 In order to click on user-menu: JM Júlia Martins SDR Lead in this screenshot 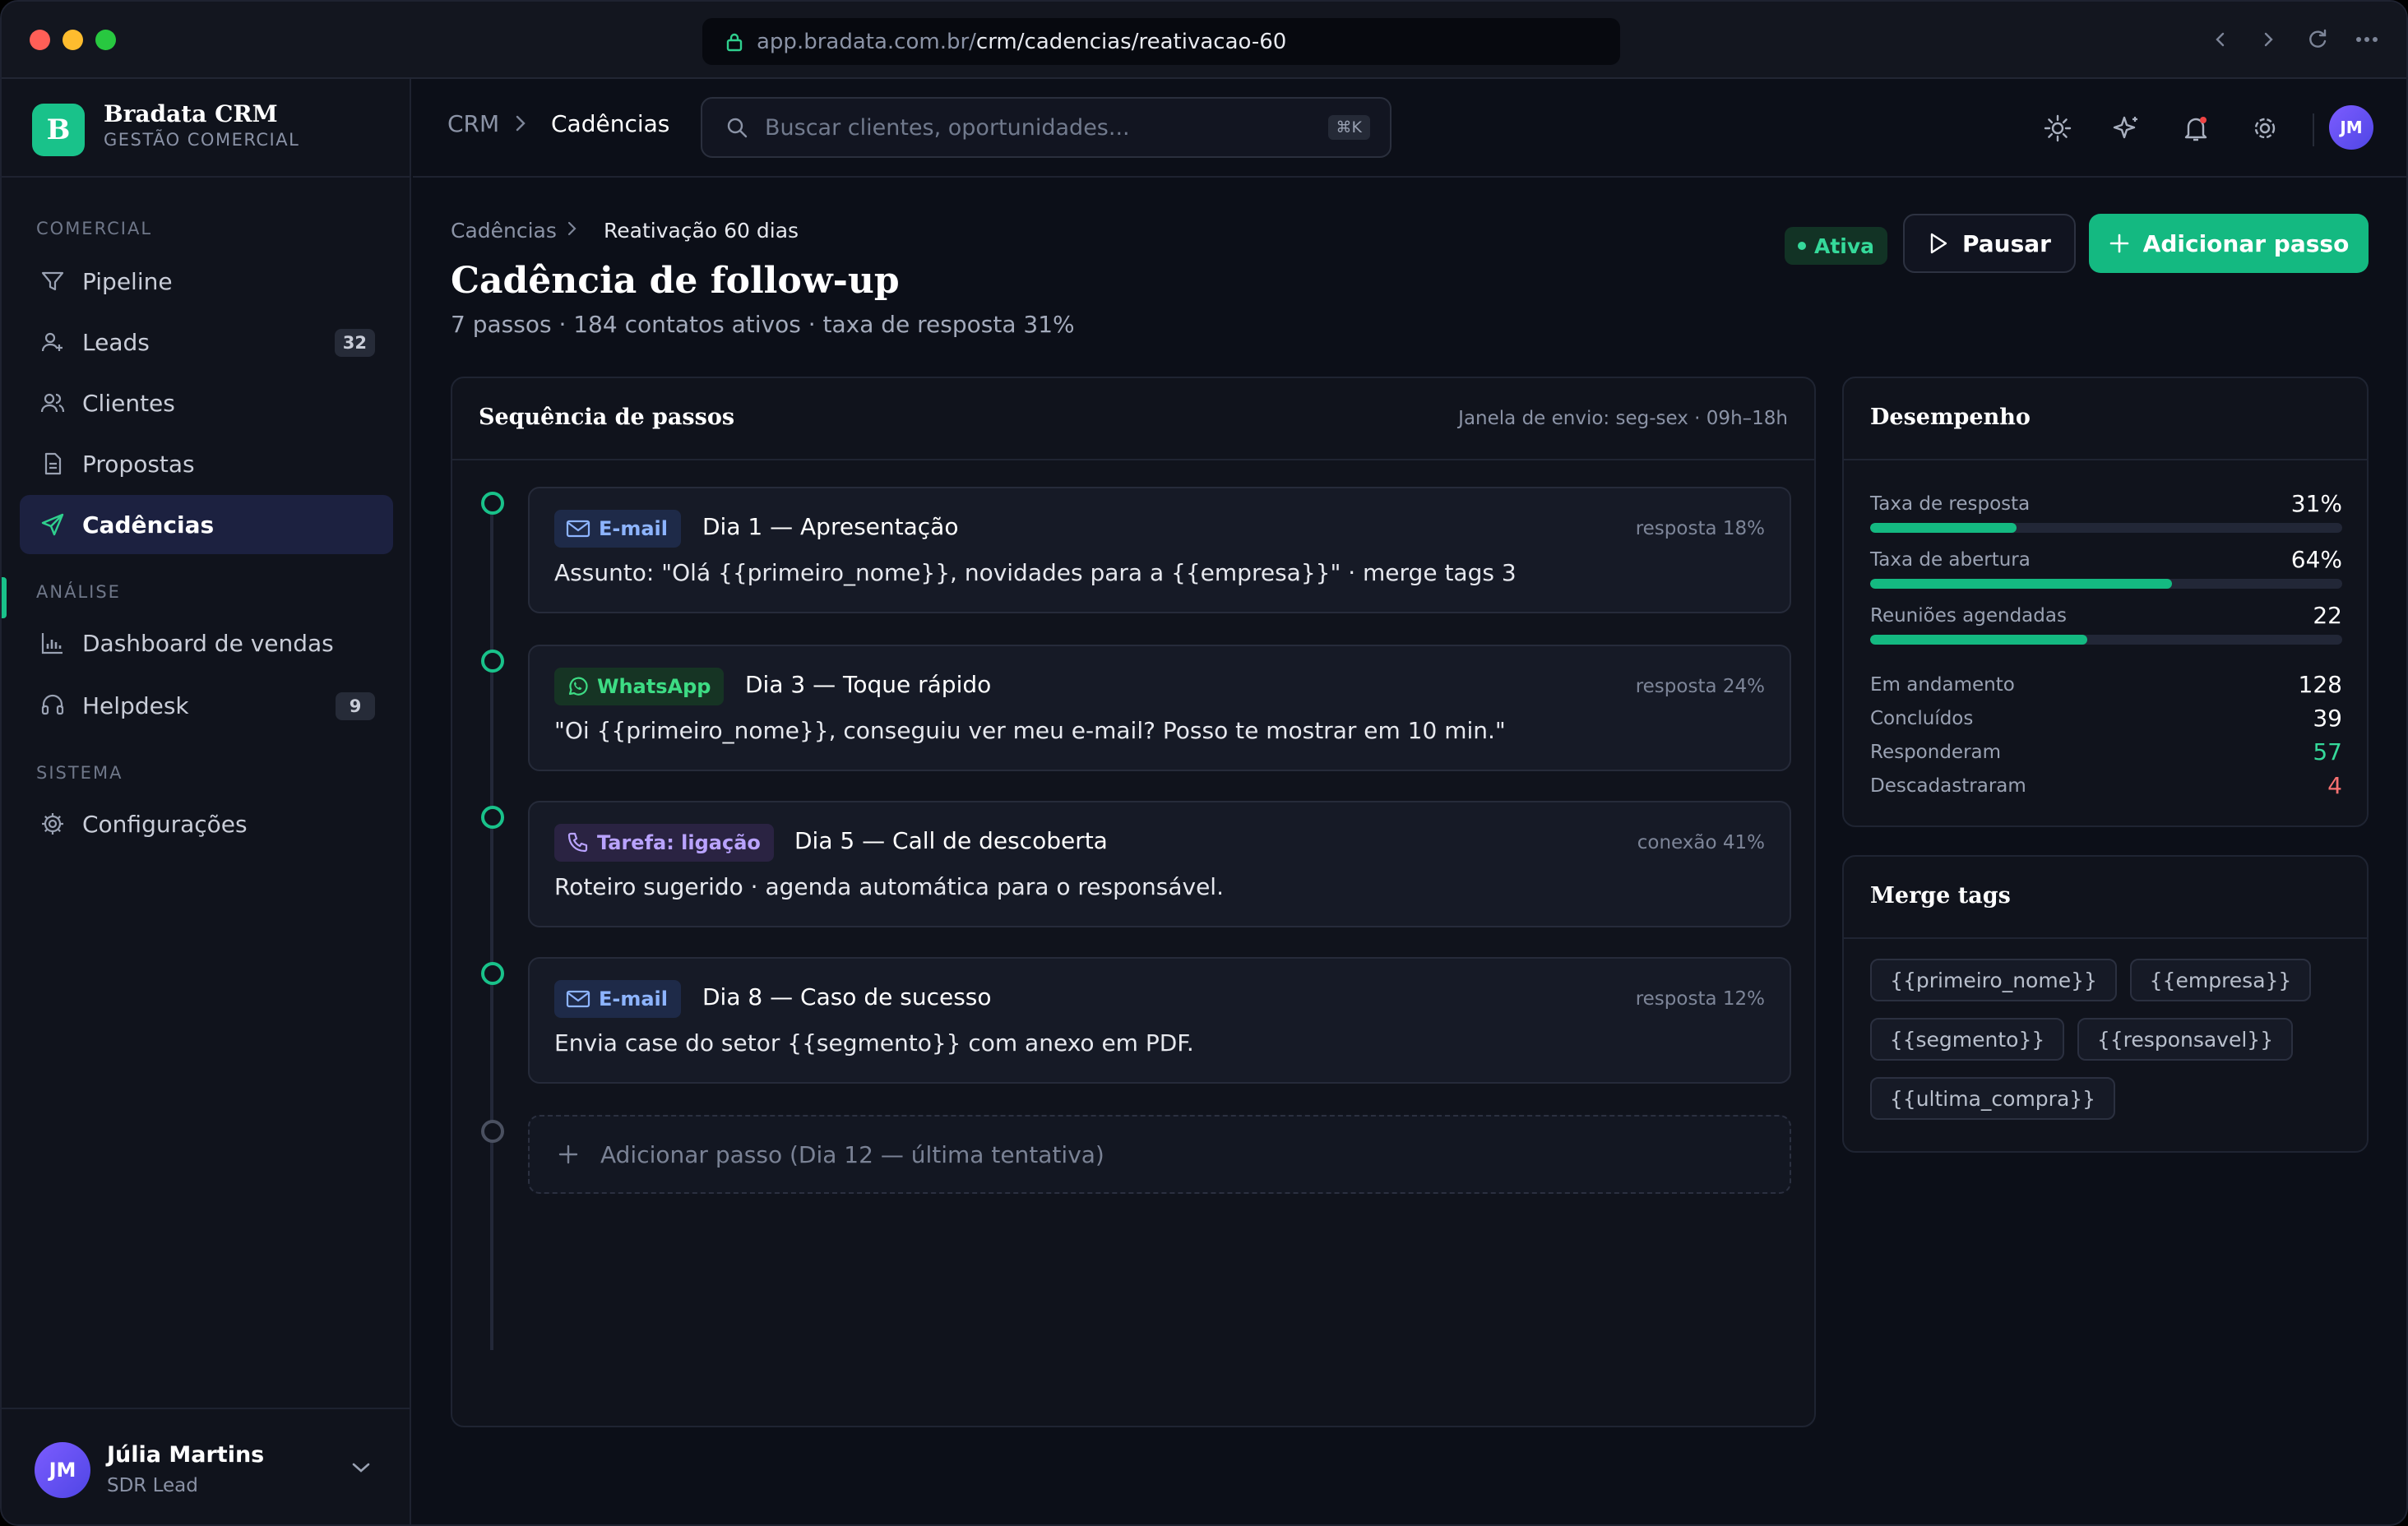, I will do `click(206, 1466)`.